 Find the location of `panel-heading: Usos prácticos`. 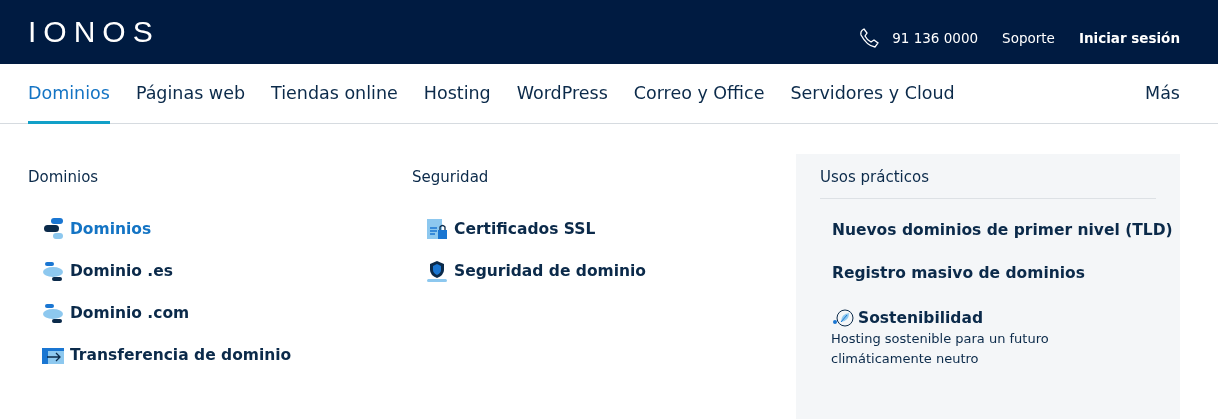

panel-heading: Usos prácticos is located at coordinates (988, 183).